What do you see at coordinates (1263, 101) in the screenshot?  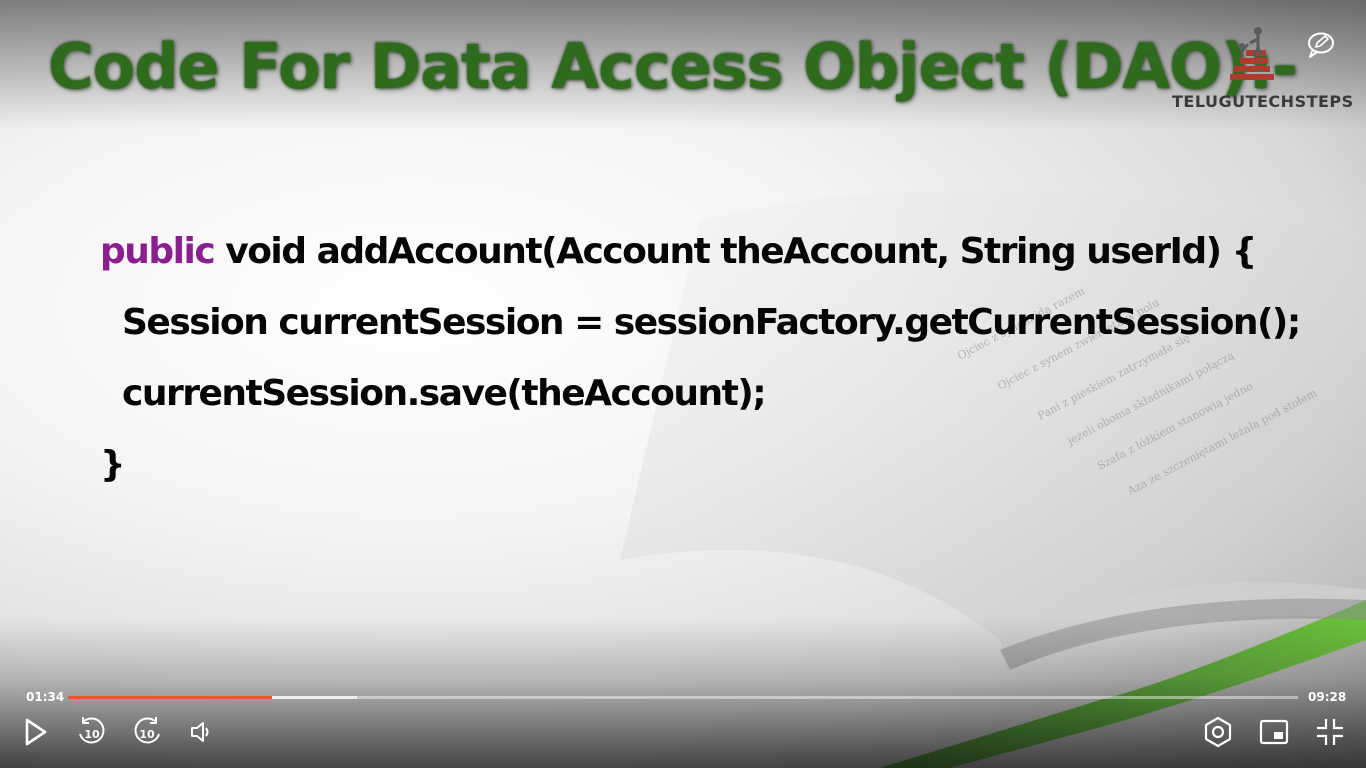 I see `logo-text: TELUGUTECHSTEPS` at bounding box center [1263, 101].